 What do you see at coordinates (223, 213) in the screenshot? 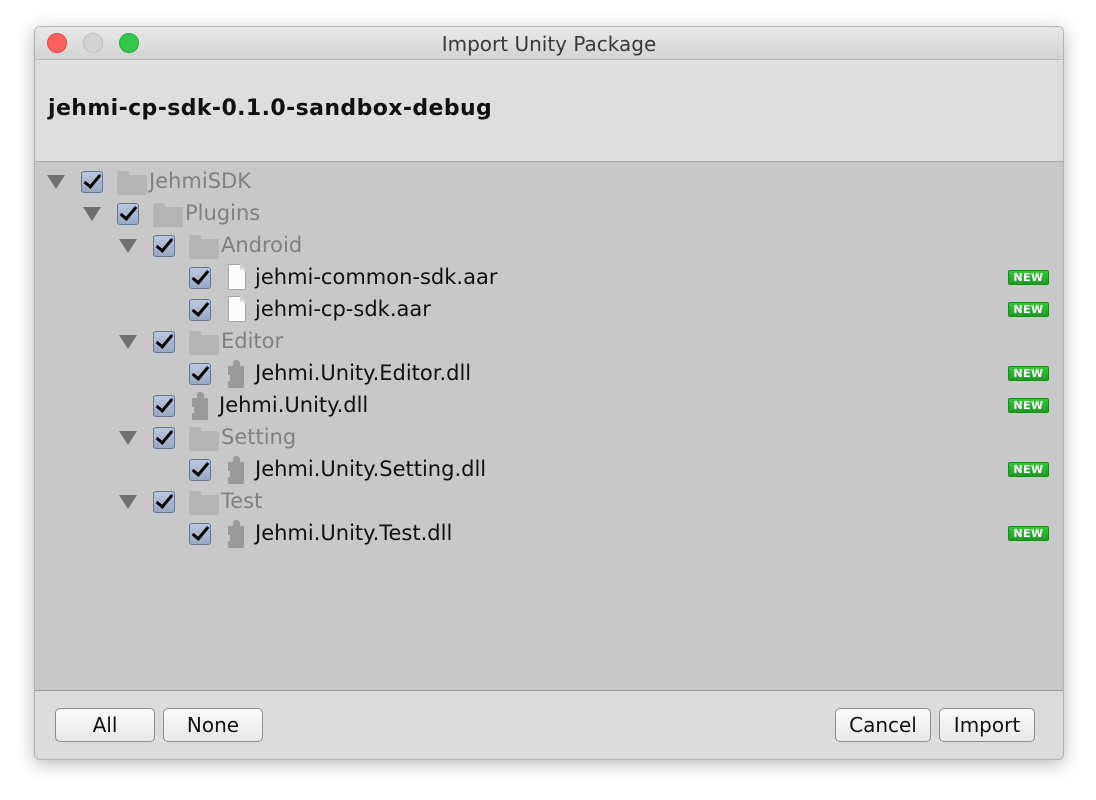
I see `tree-item-label: Plugins` at bounding box center [223, 213].